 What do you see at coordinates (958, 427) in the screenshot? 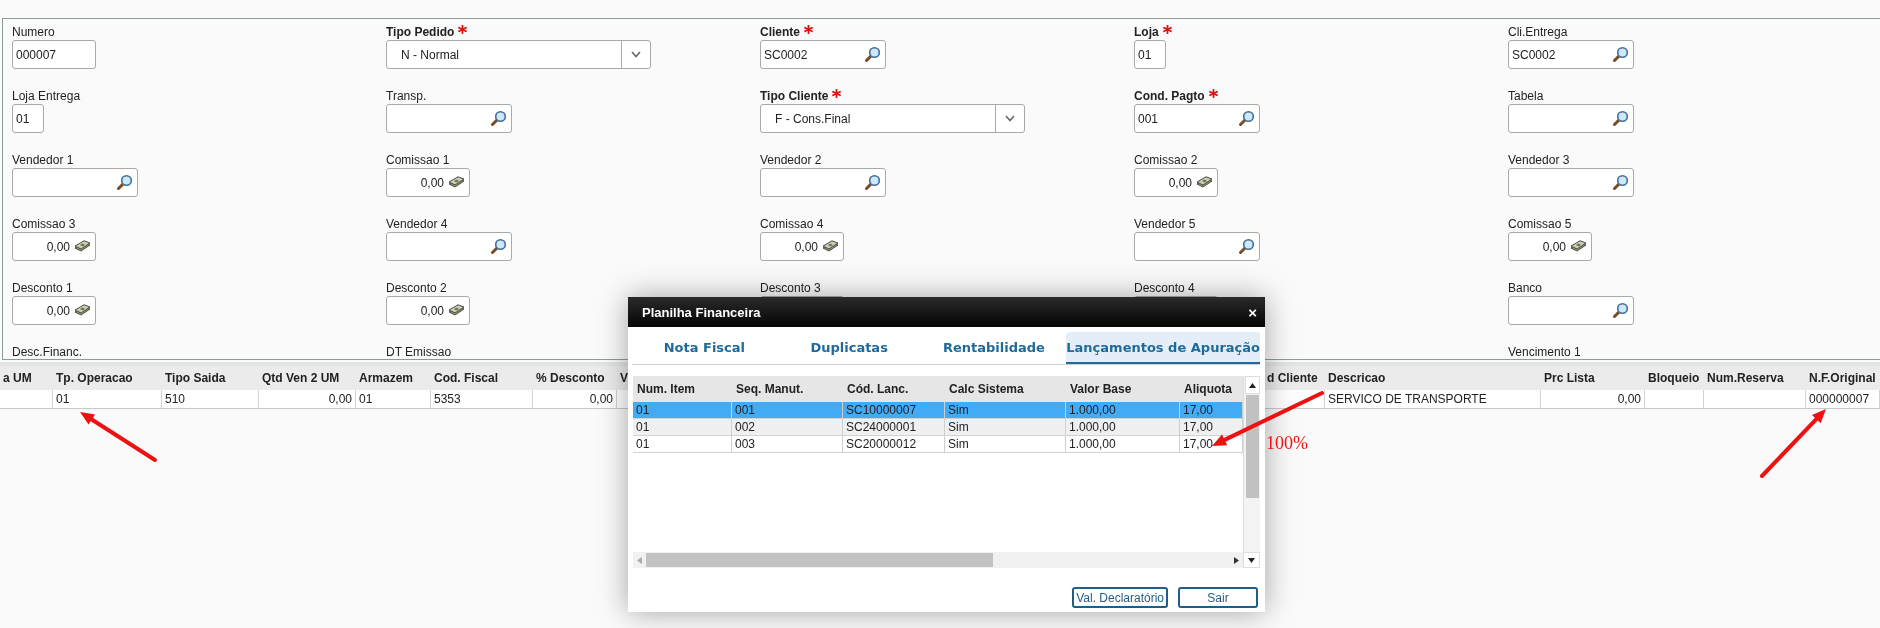
I see `table-cell: Sim` at bounding box center [958, 427].